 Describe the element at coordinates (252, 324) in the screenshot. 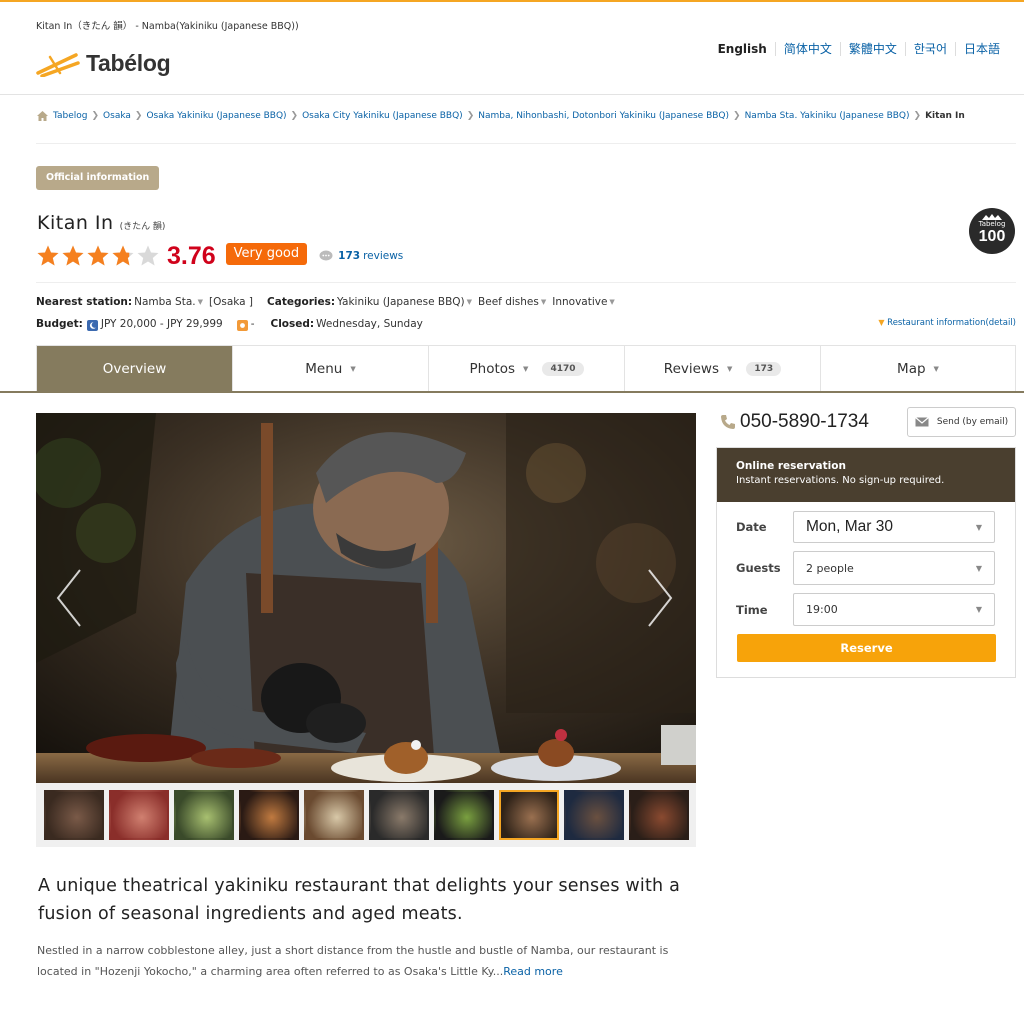

I see `budget-lunch: -` at that location.